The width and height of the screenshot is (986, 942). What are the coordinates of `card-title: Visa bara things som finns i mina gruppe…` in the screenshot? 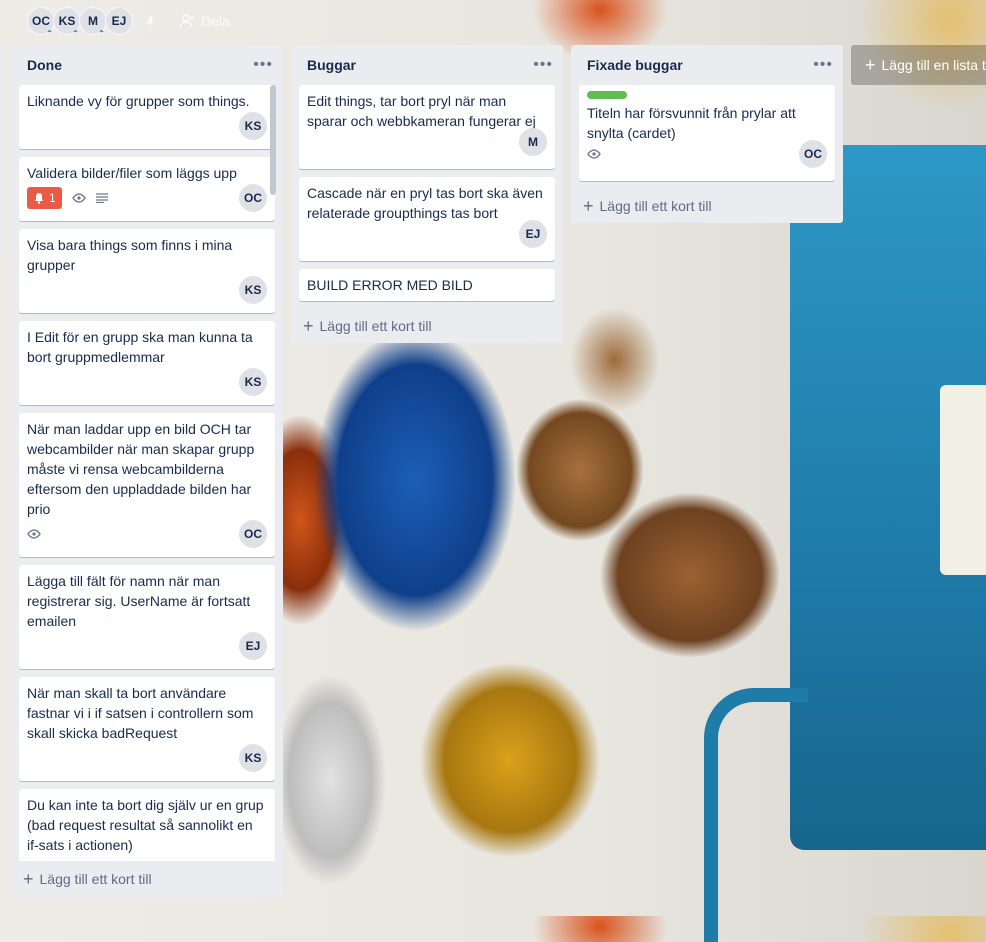 It's located at (130, 255).